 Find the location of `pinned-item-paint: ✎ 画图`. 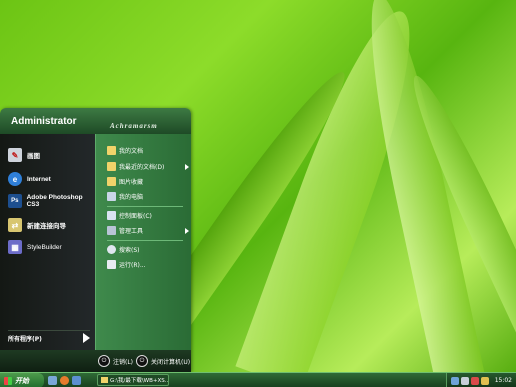

pinned-item-paint: ✎ 画图 is located at coordinates (24, 155).